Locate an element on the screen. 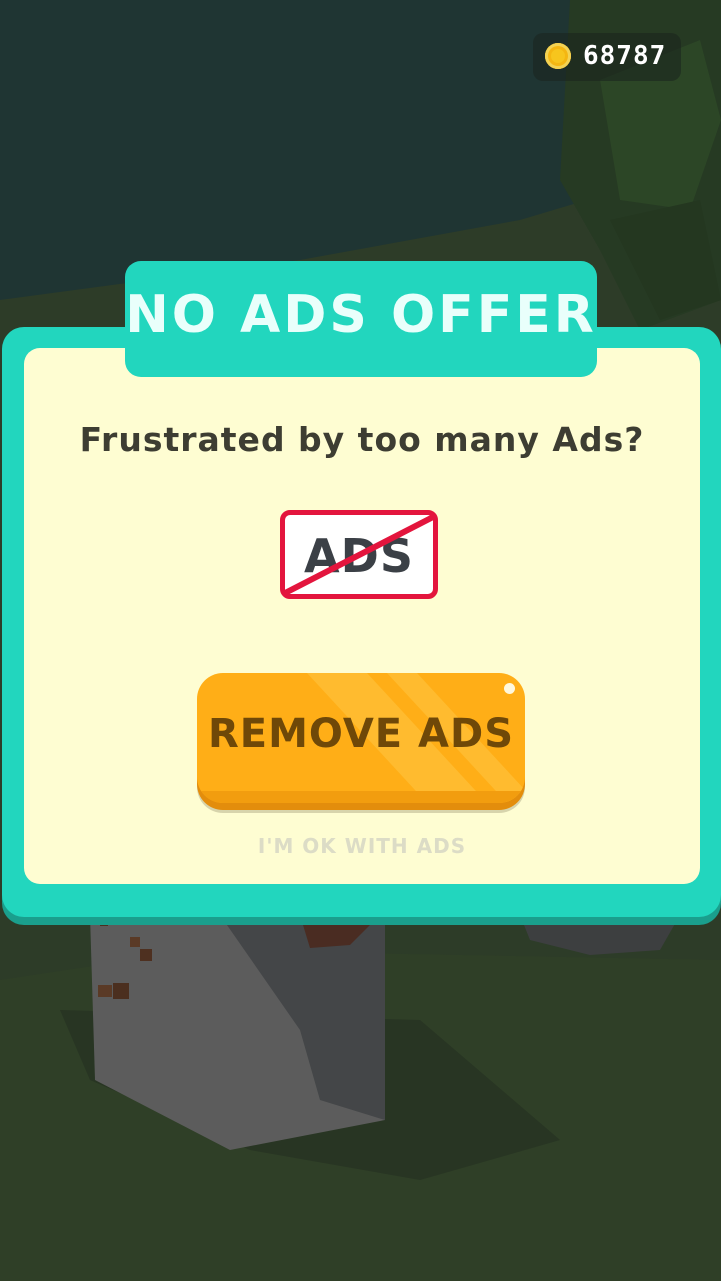 Image resolution: width=721 pixels, height=1281 pixels. remove-ads-label: REMOVE ADS is located at coordinates (361, 734).